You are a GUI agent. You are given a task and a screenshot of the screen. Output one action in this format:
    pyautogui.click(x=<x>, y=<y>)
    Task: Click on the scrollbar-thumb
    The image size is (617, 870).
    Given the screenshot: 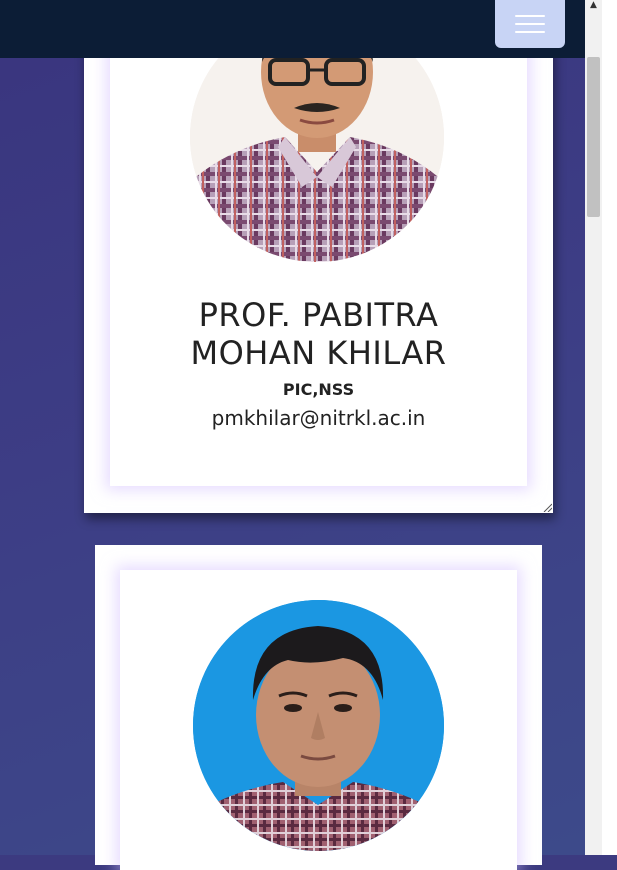 What is the action you would take?
    pyautogui.click(x=593, y=137)
    